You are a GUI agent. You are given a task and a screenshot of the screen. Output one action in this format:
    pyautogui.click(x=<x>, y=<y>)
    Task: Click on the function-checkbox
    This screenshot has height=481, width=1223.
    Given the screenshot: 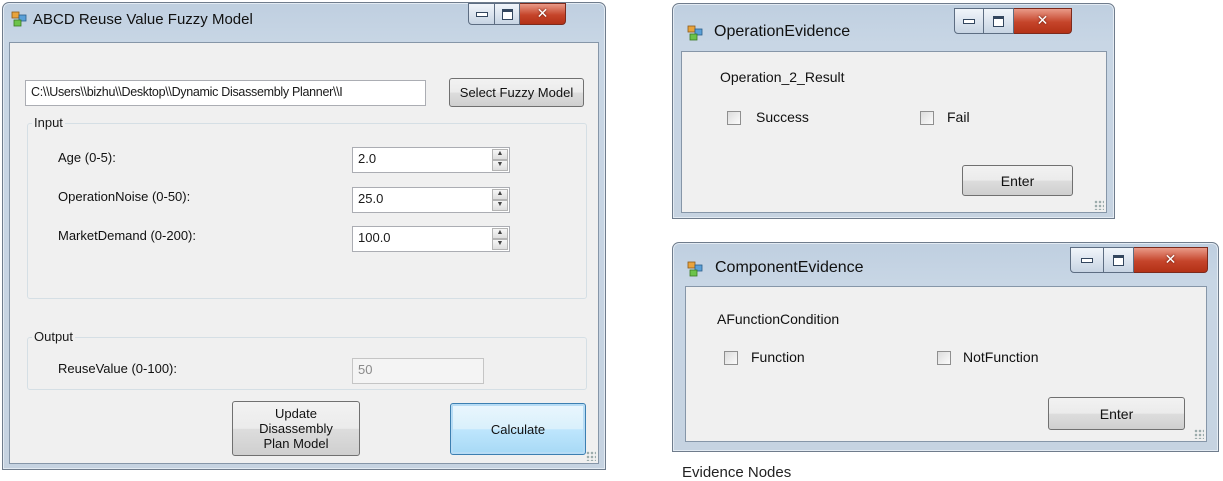 What is the action you would take?
    pyautogui.click(x=731, y=358)
    